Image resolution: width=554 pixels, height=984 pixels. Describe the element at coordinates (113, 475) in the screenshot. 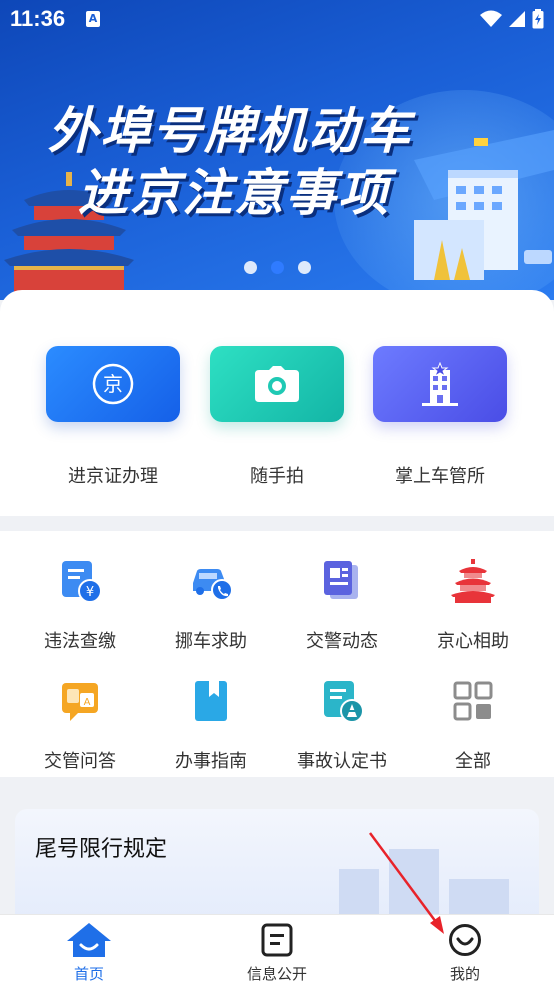

I see `beijing-permit-label: 进京证办理` at that location.